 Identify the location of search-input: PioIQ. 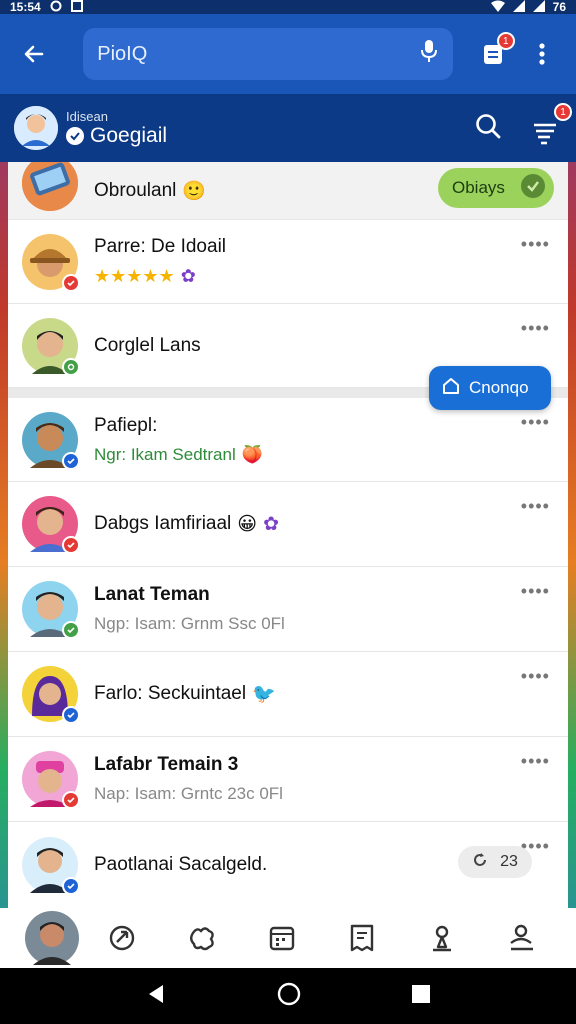
(258, 54).